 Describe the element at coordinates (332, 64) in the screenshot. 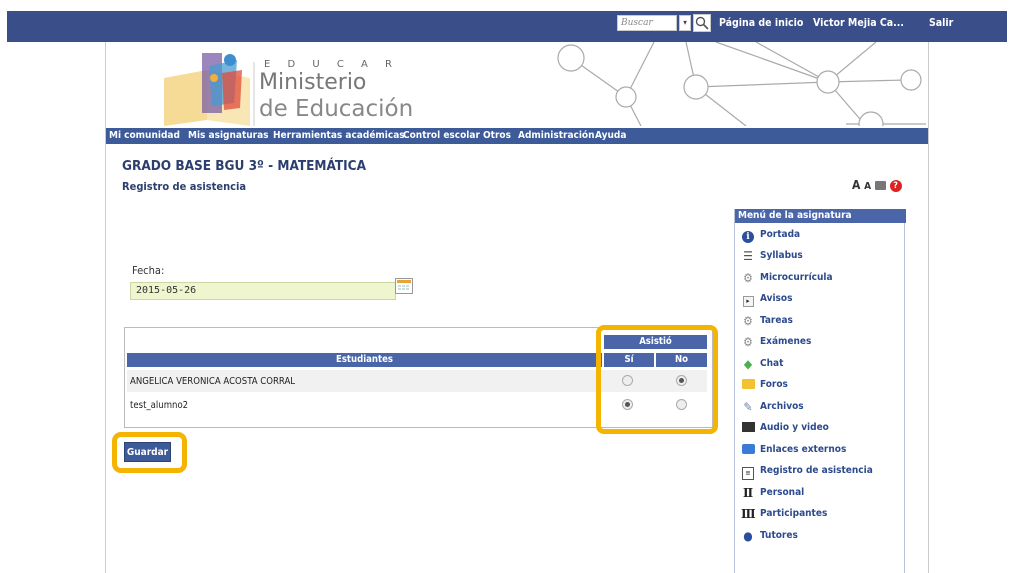

I see `logo-educar-text: E D U C A R` at that location.